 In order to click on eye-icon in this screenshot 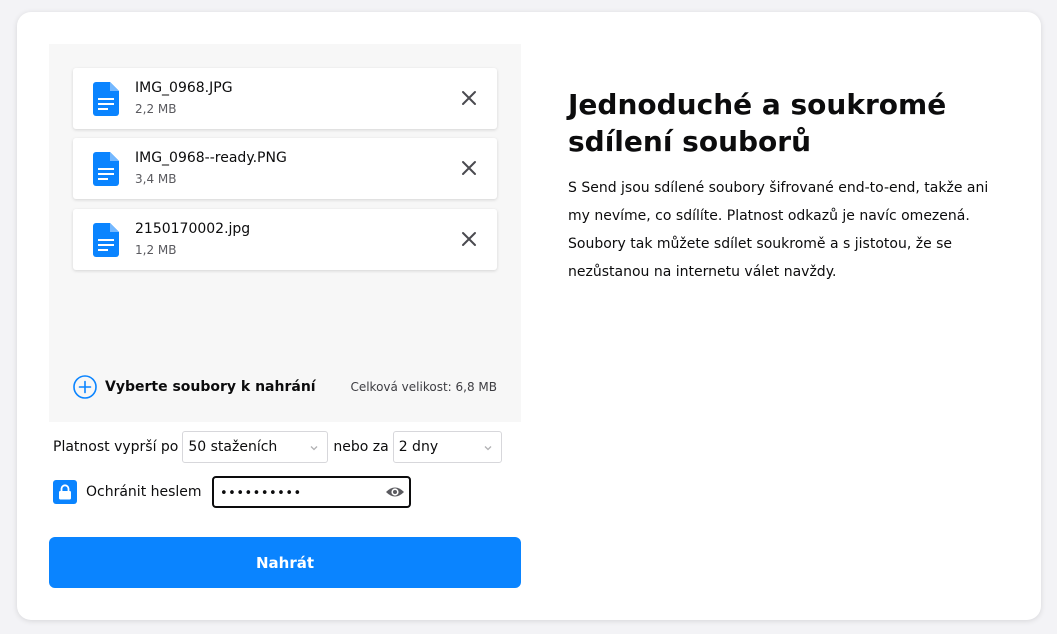, I will do `click(395, 492)`.